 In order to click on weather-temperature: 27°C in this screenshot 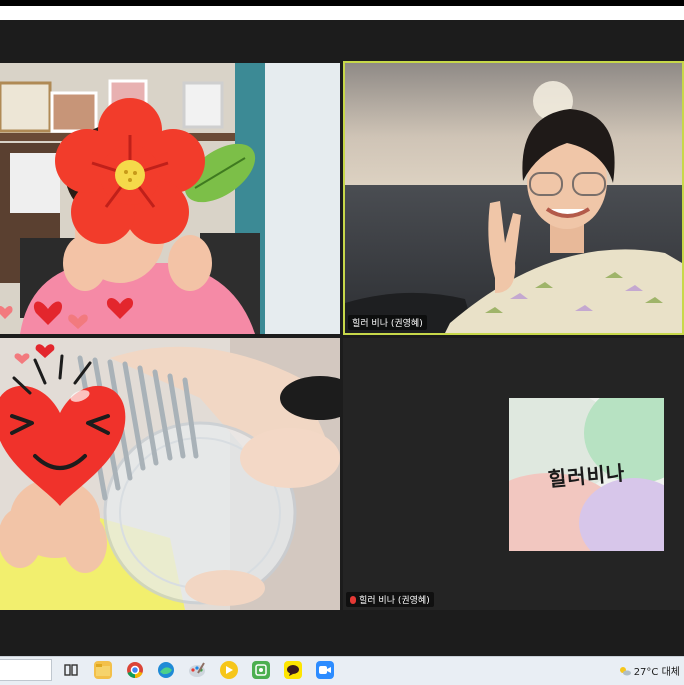, I will do `click(646, 672)`.